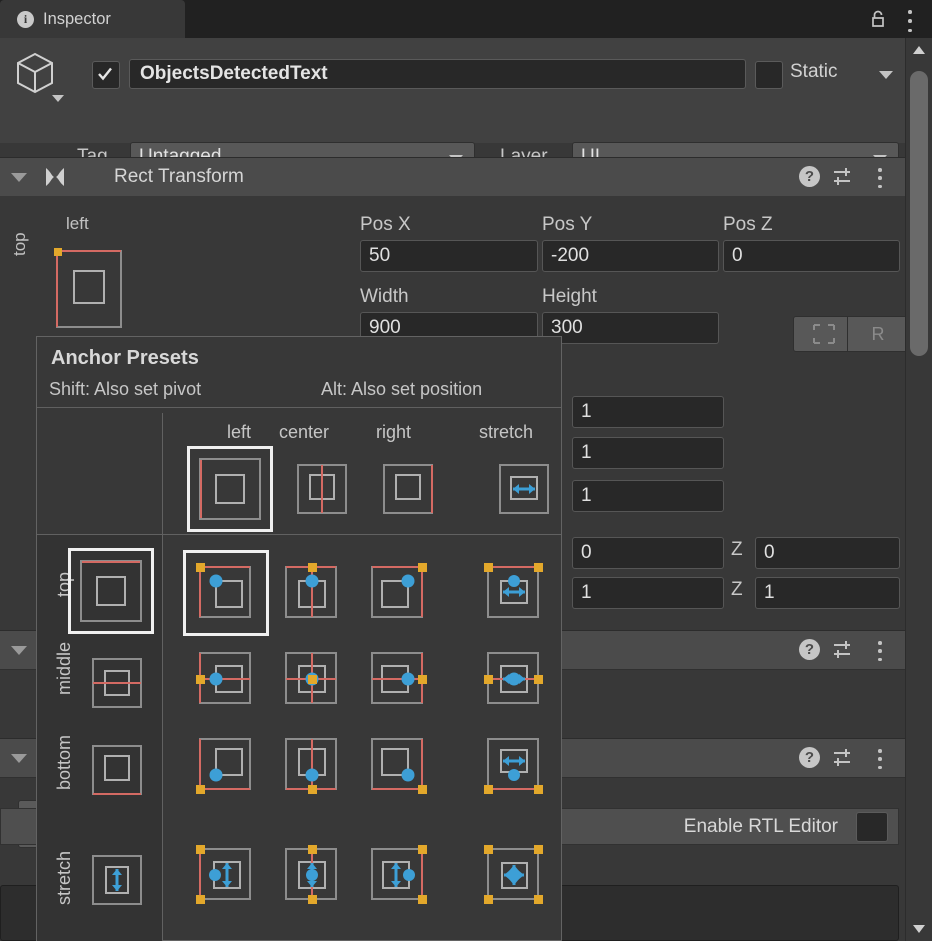  I want to click on info-icon: i, so click(25, 19).